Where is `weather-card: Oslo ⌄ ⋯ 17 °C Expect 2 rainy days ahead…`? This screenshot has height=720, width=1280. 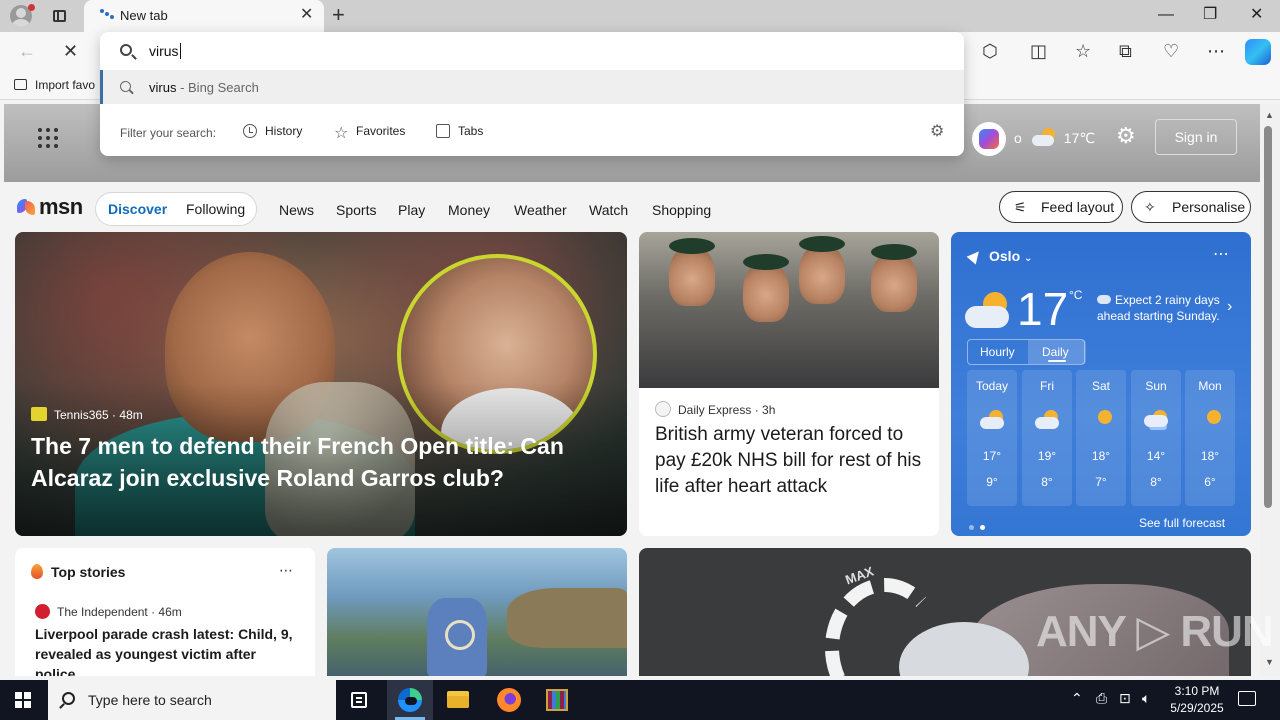
weather-card: Oslo ⌄ ⋯ 17 °C Expect 2 rainy days ahead… is located at coordinates (1101, 384).